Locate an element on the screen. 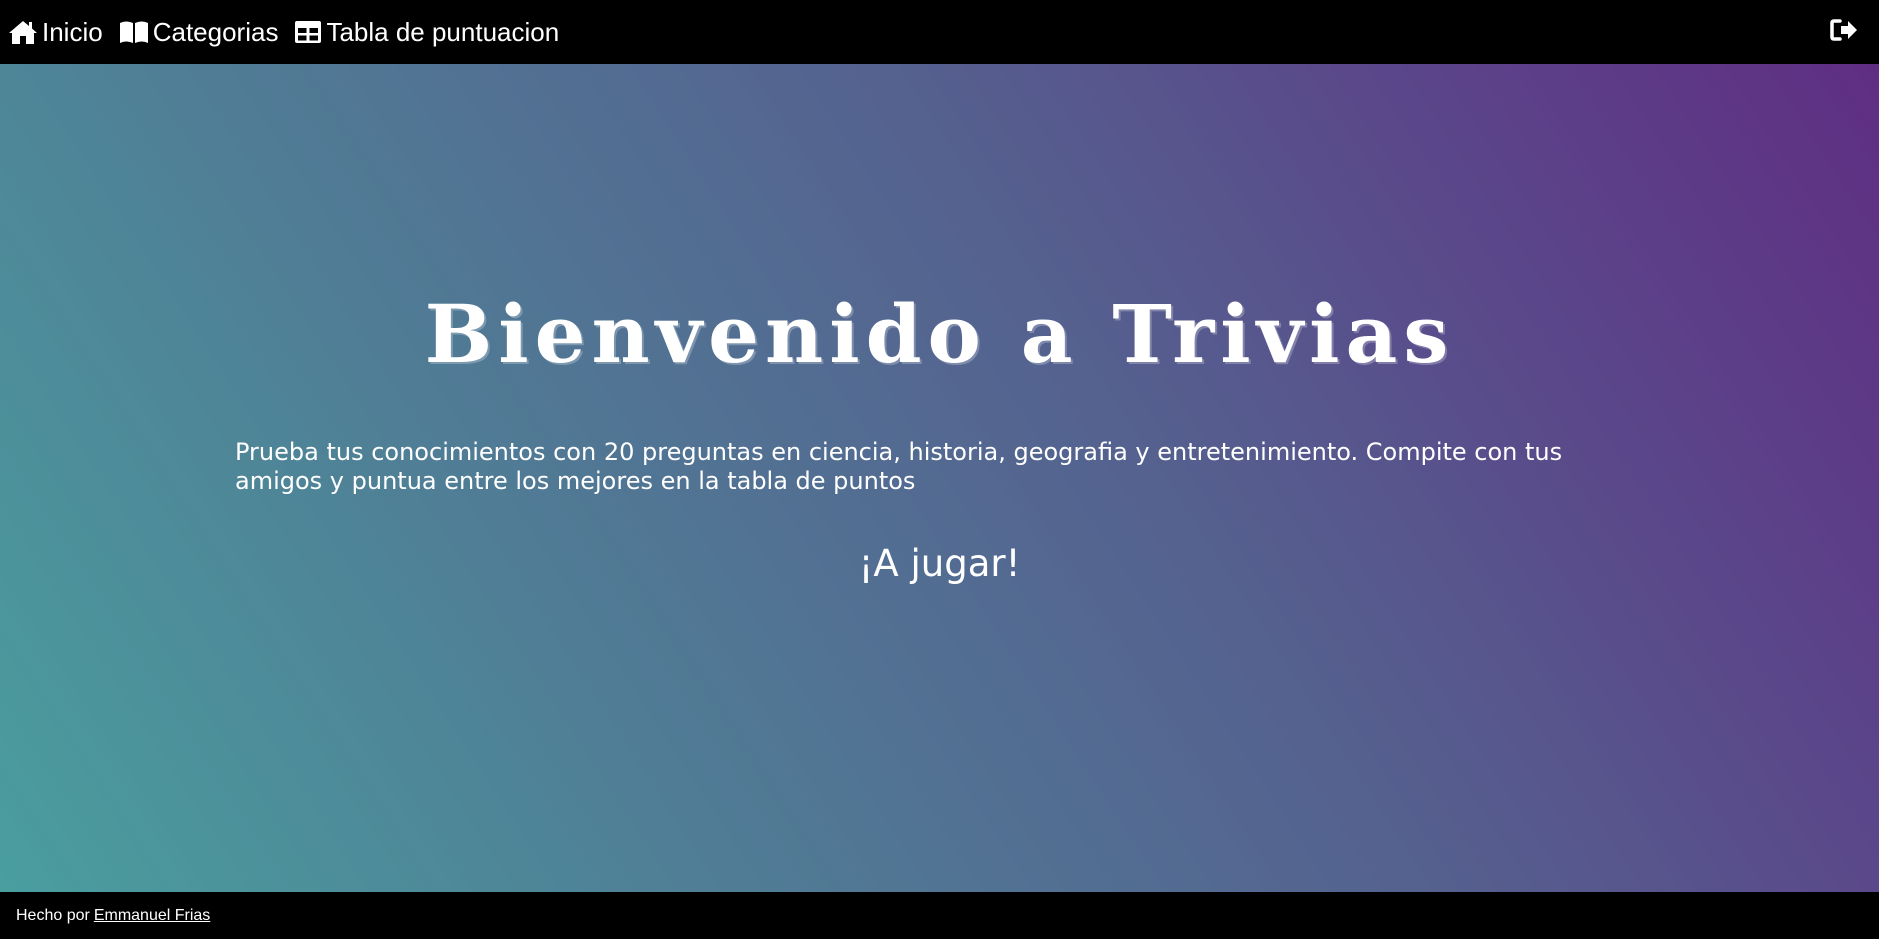  logout-button is located at coordinates (1844, 32).